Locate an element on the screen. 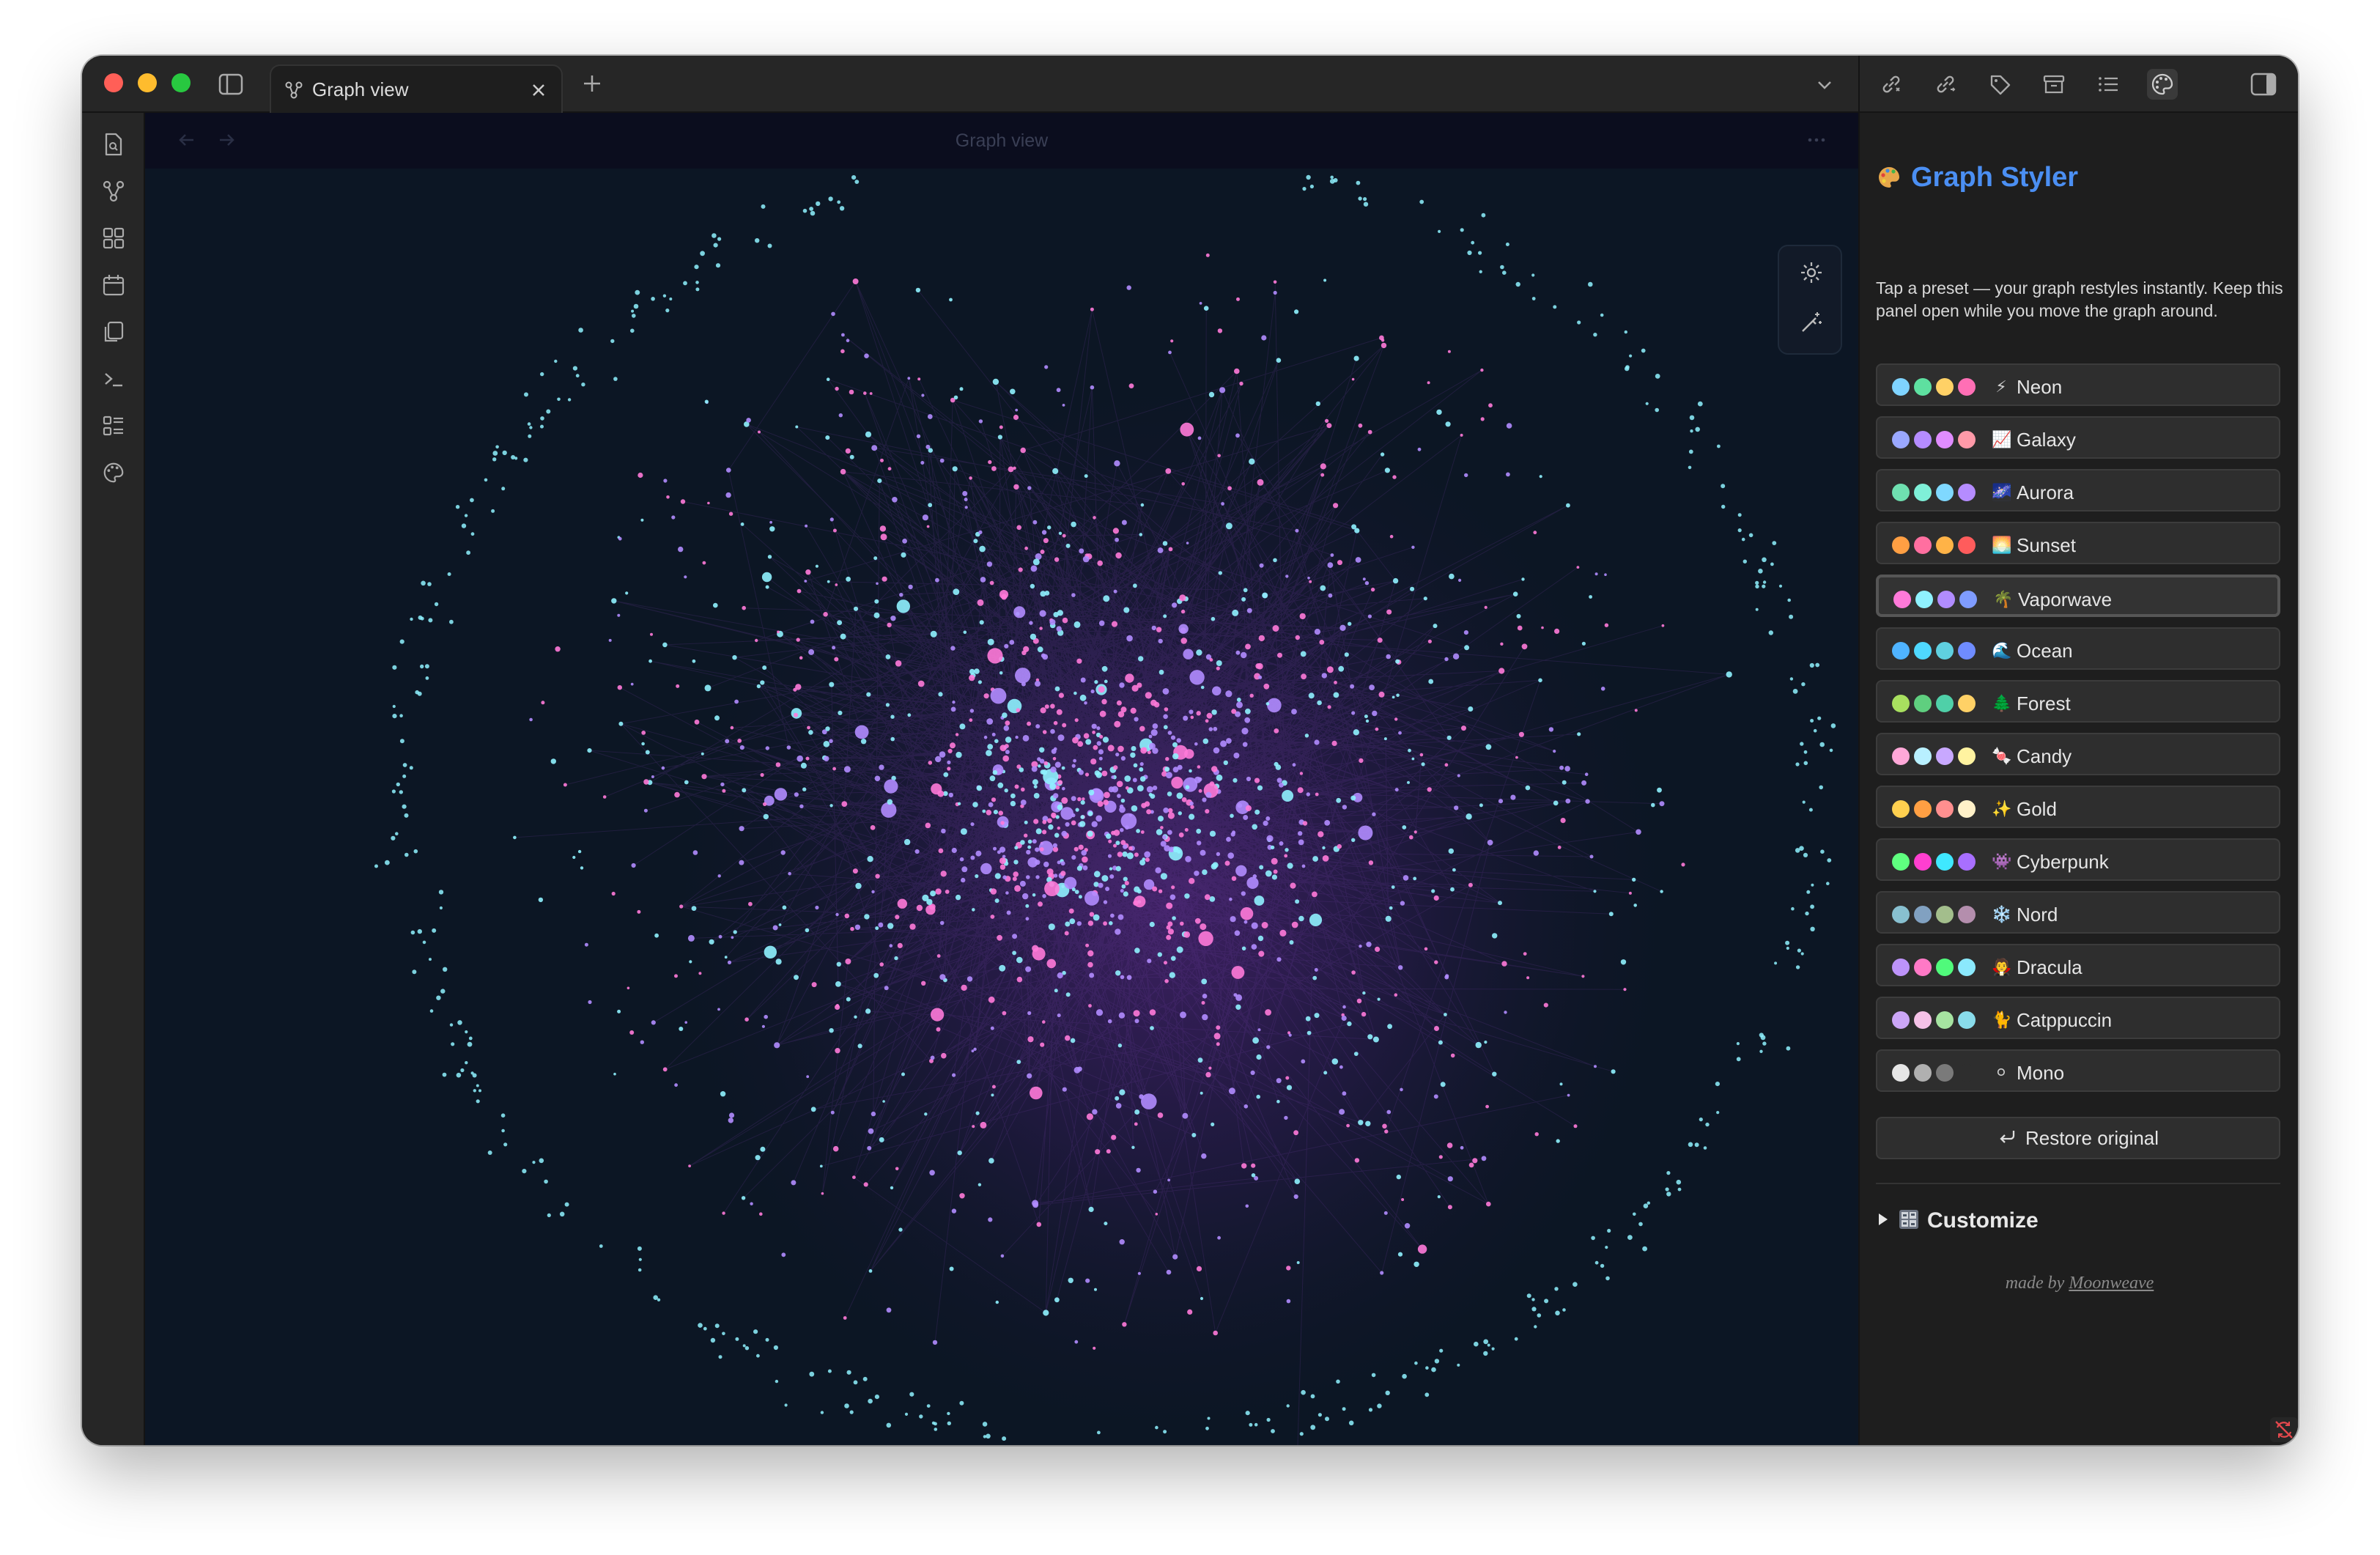 The height and width of the screenshot is (1555, 2380). restore-original-button: Restore original is located at coordinates (2078, 1138).